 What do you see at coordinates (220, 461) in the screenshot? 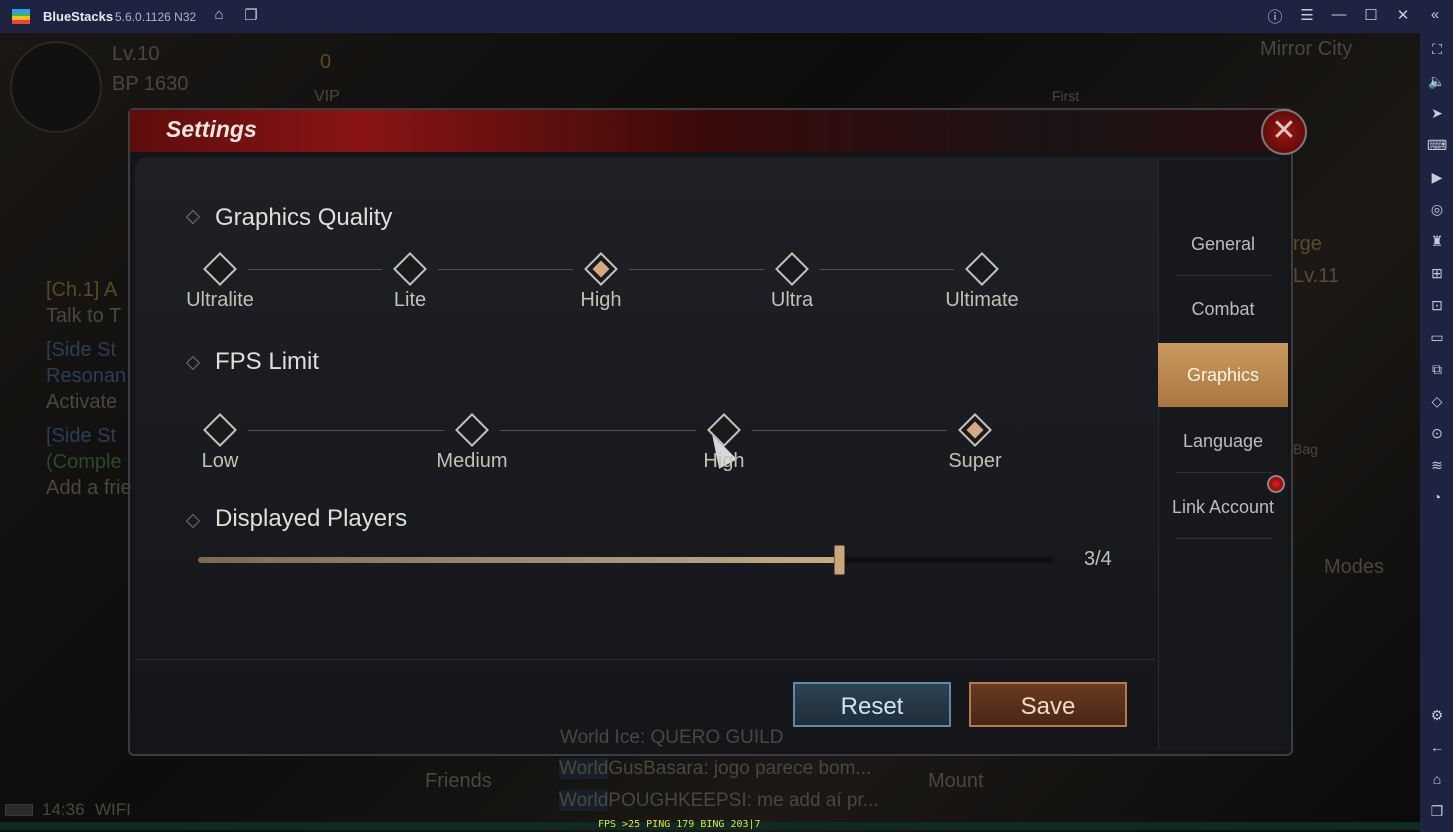
I see `option-label: Low` at bounding box center [220, 461].